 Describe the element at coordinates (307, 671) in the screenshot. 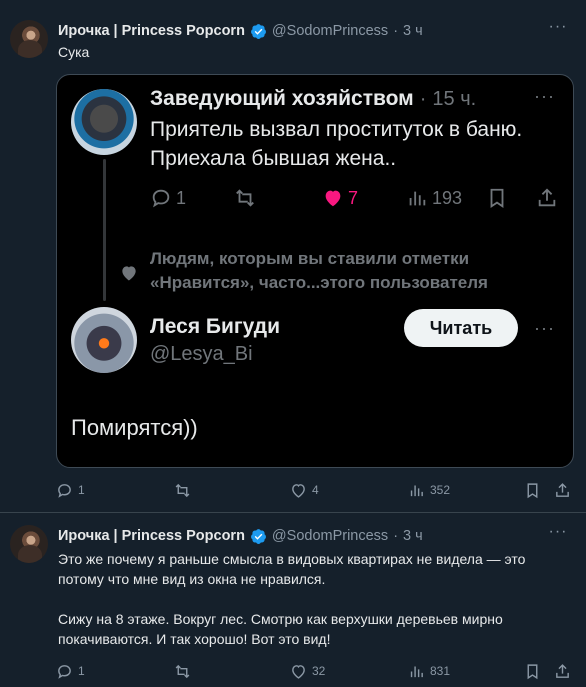

I see `like-button: 32` at that location.